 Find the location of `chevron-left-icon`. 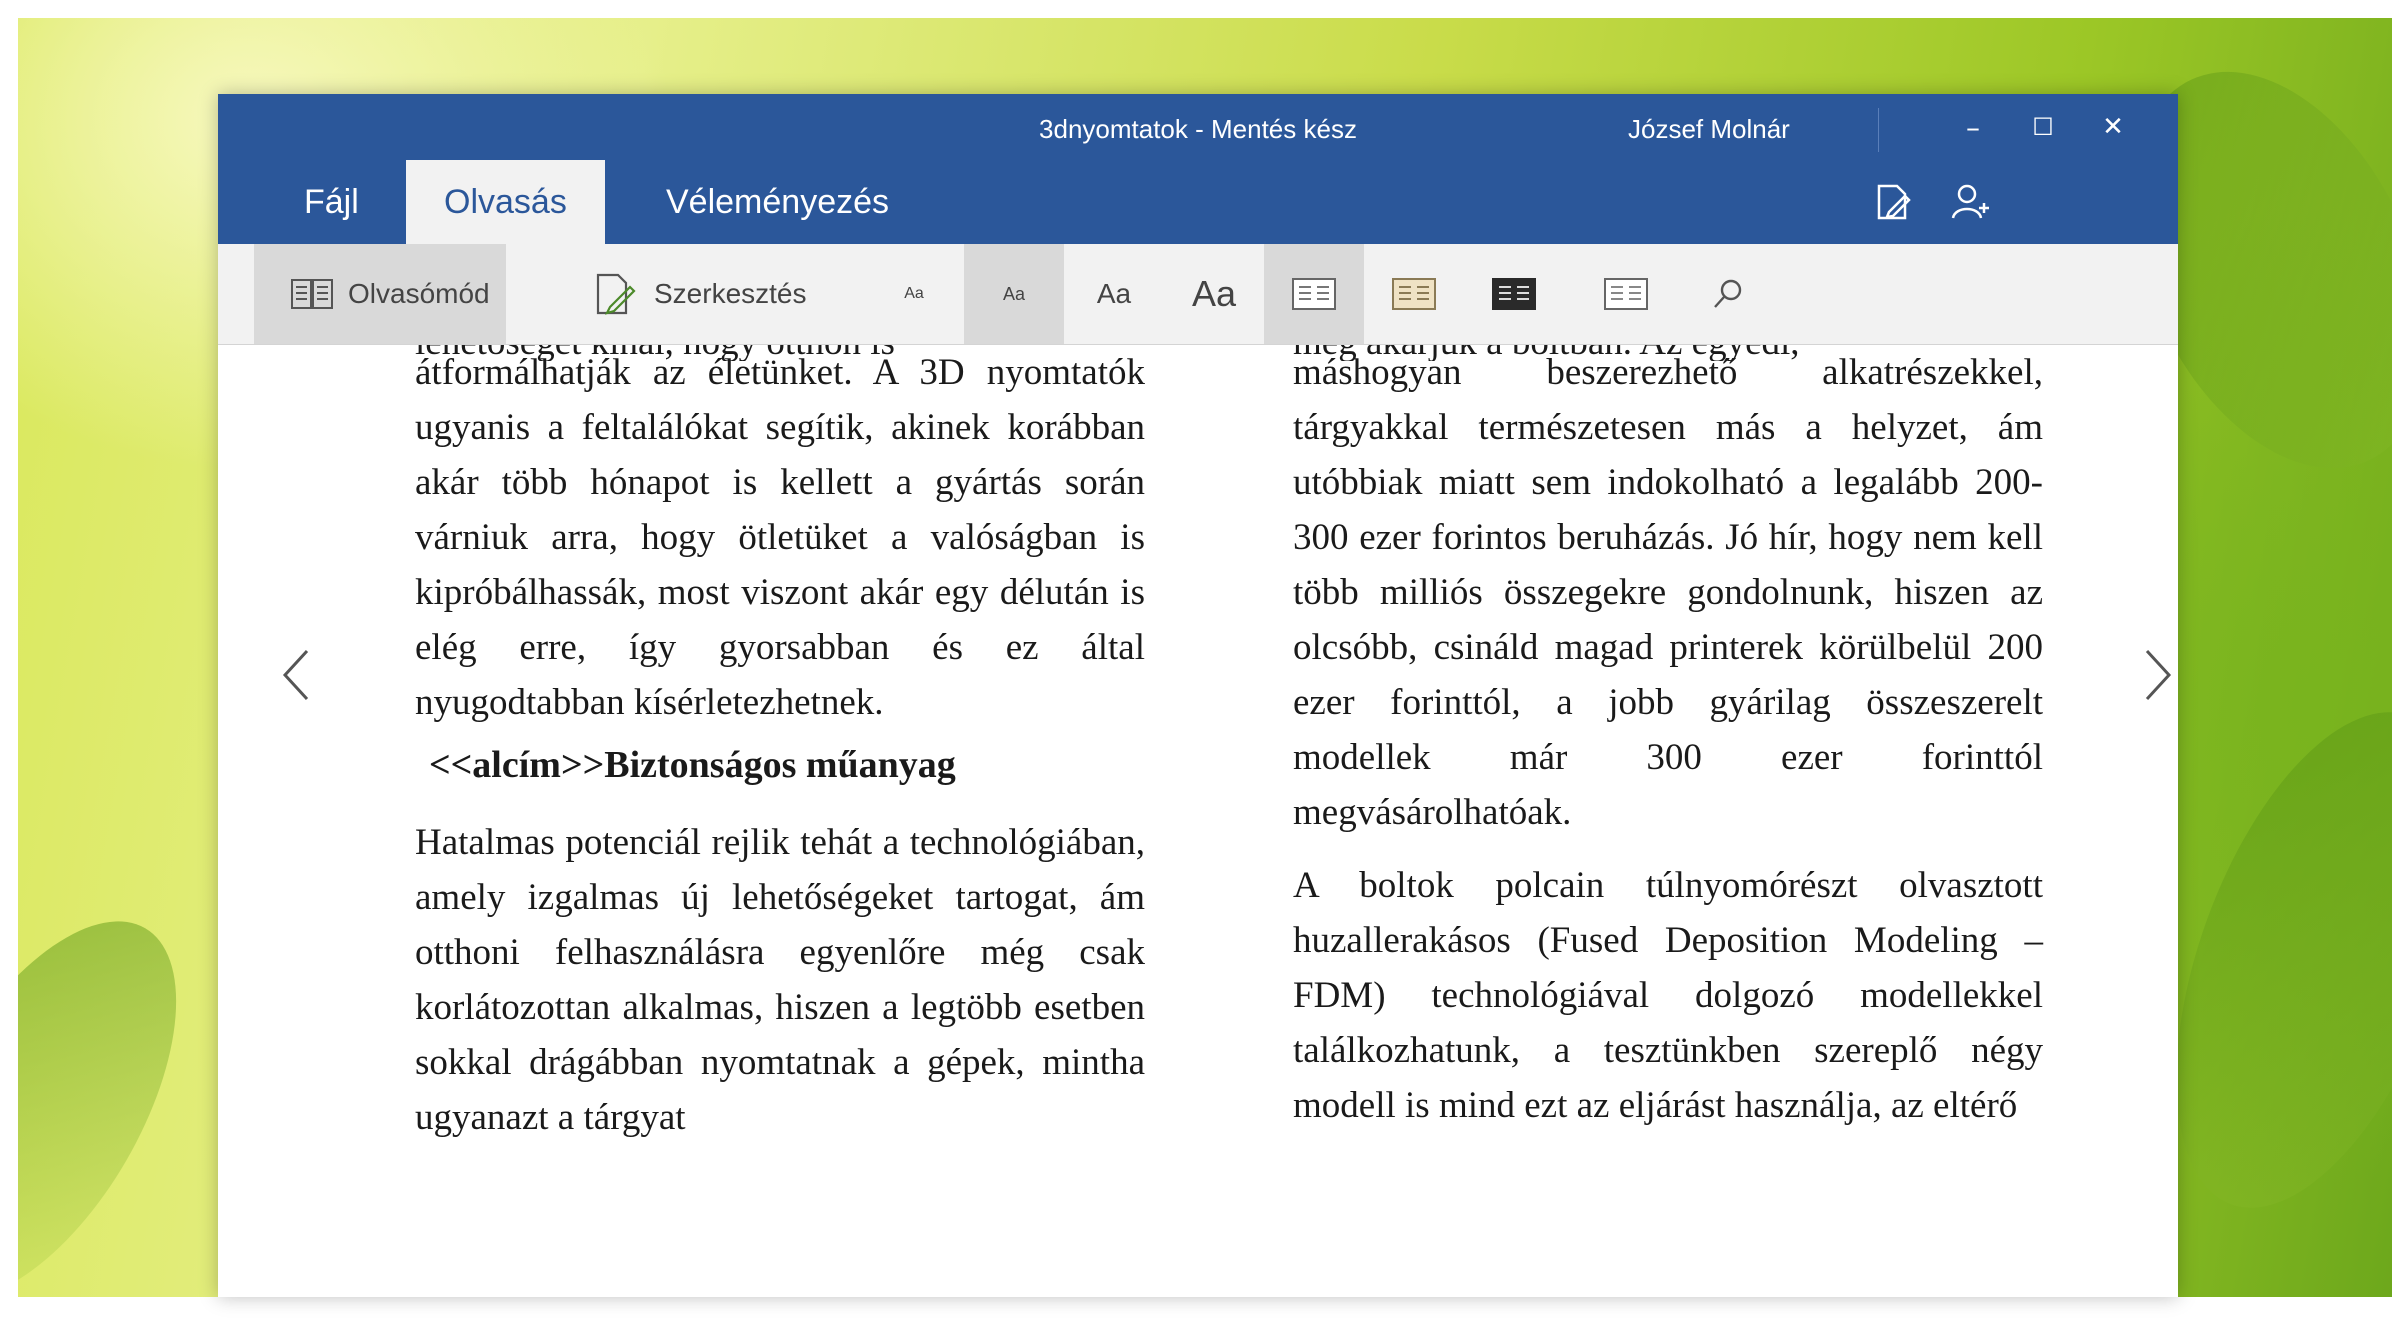

chevron-left-icon is located at coordinates (295, 675).